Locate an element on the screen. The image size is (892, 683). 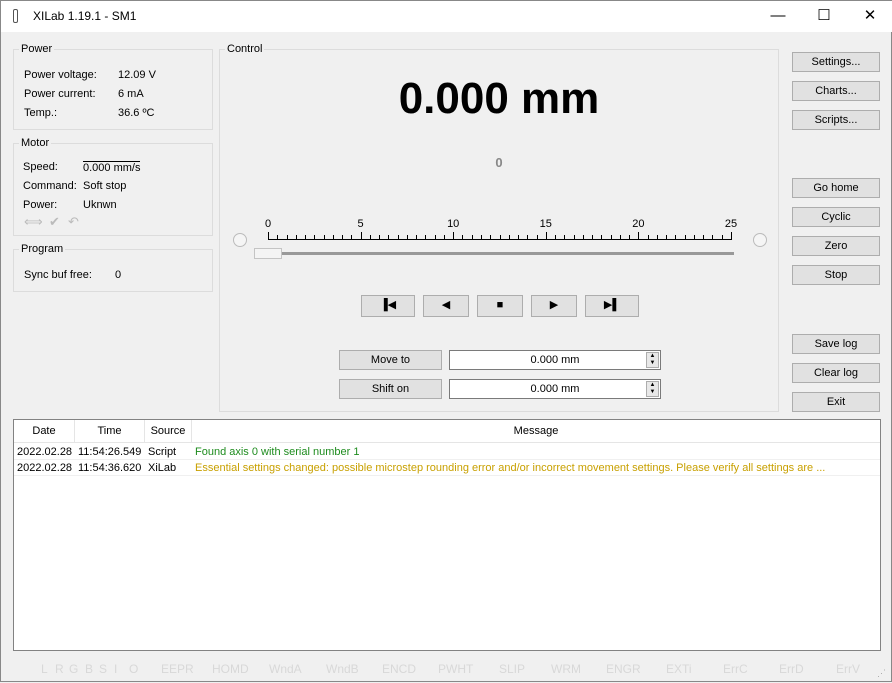
undo-icon: ↶ is located at coordinates (73, 221).